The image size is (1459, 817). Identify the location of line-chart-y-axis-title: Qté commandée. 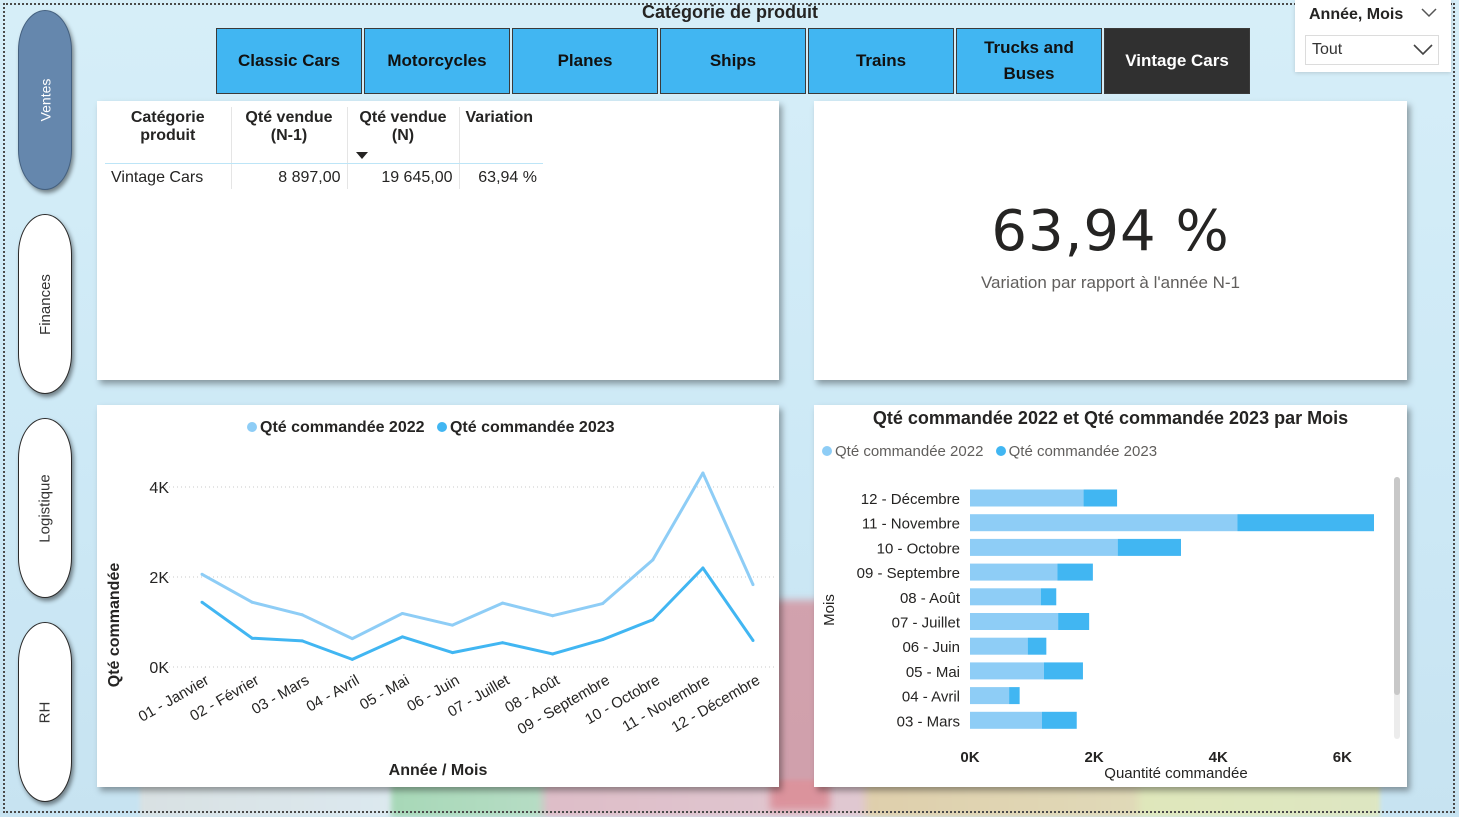
(115, 625).